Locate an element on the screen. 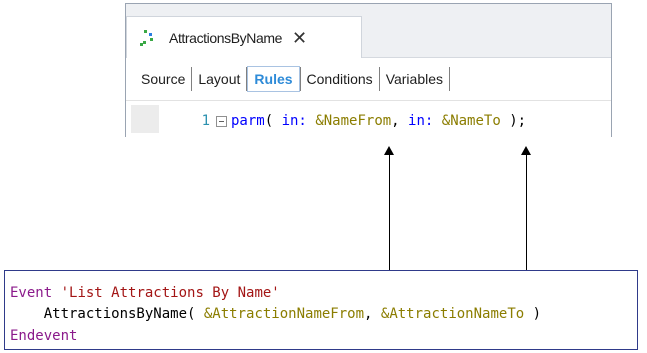 The height and width of the screenshot is (353, 647). tab-variables: Variables is located at coordinates (414, 79).